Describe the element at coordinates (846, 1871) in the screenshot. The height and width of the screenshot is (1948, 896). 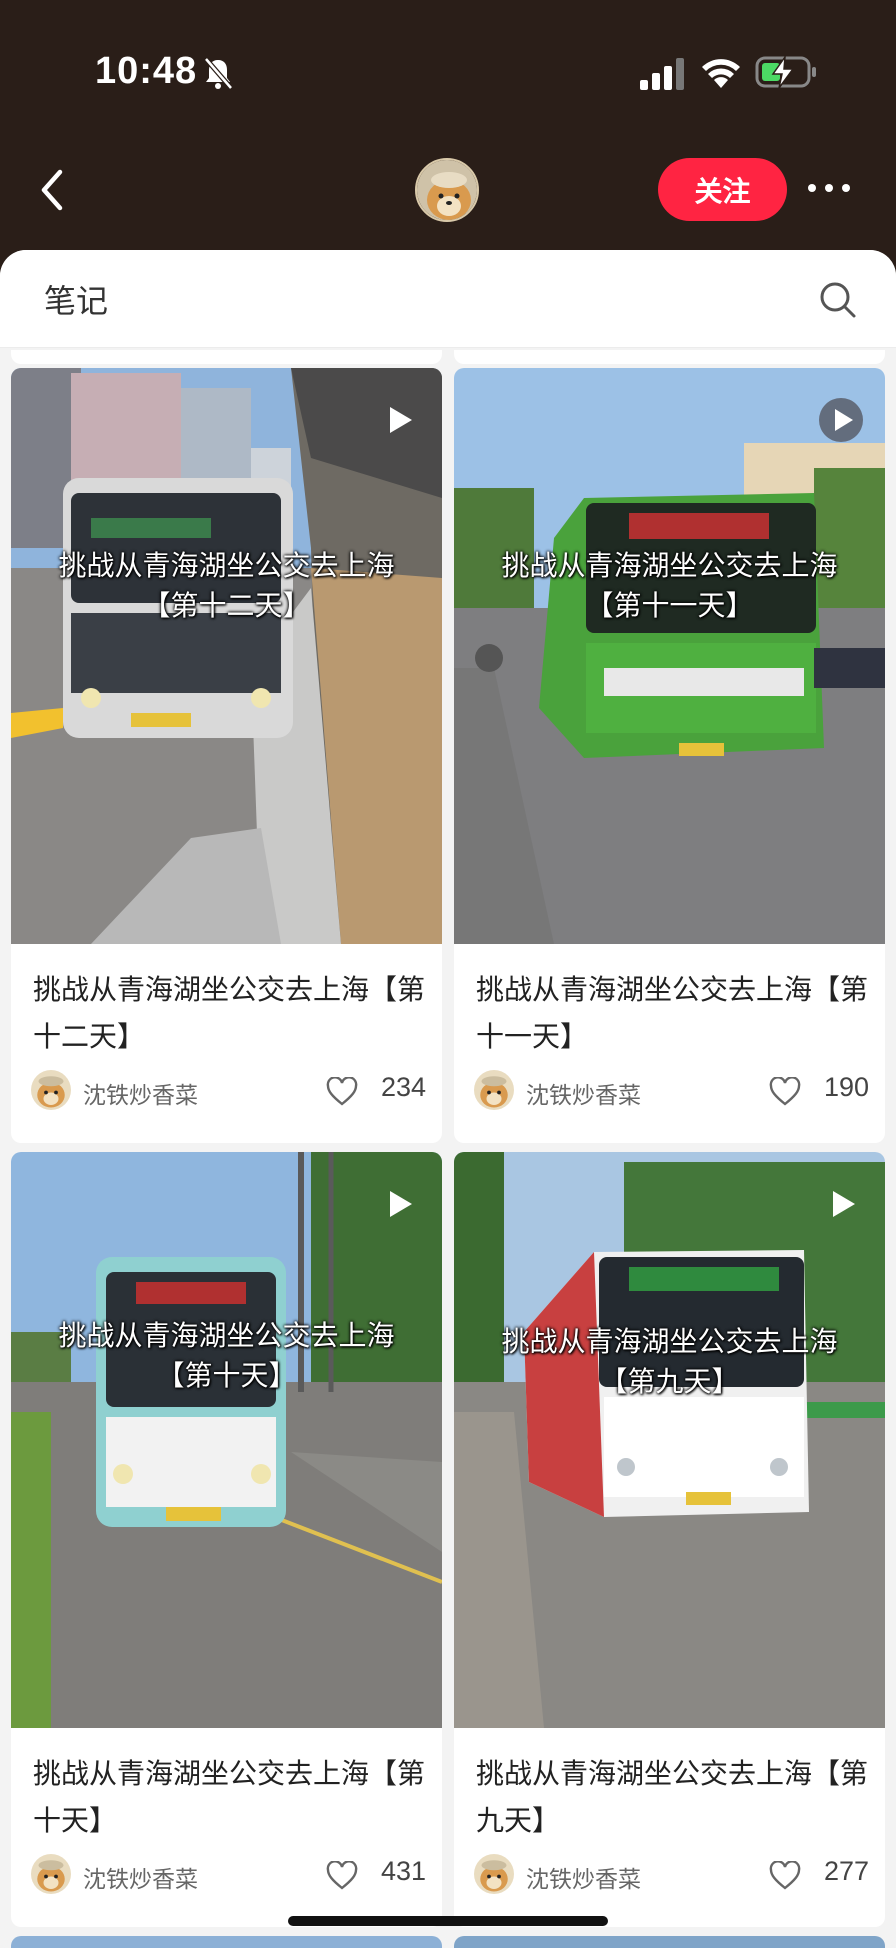
I see `like-count: 277` at that location.